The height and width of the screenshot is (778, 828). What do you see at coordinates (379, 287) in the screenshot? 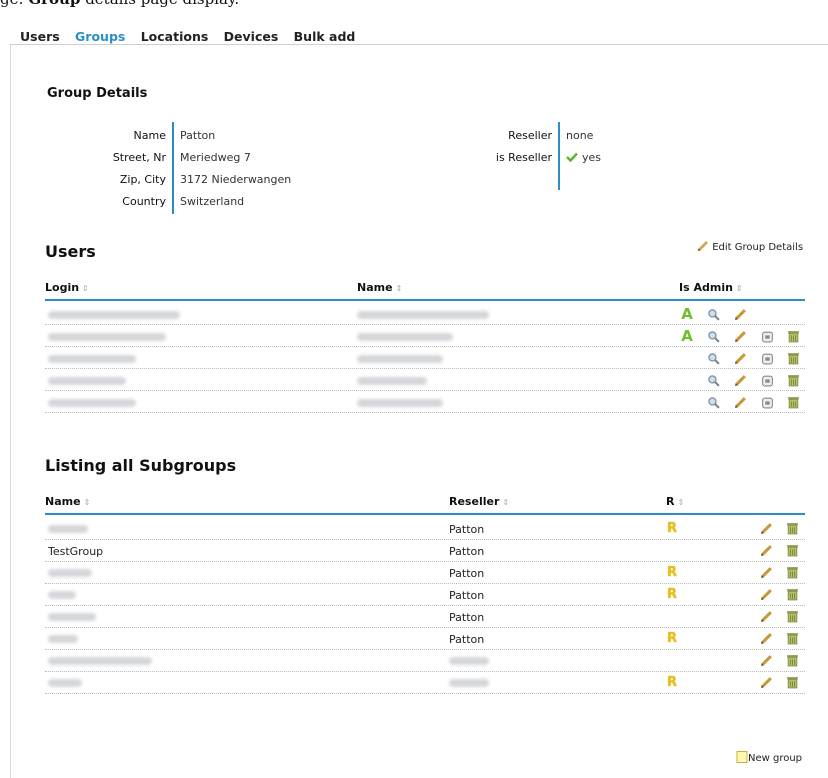
I see `users-col-name: Name ⇕` at bounding box center [379, 287].